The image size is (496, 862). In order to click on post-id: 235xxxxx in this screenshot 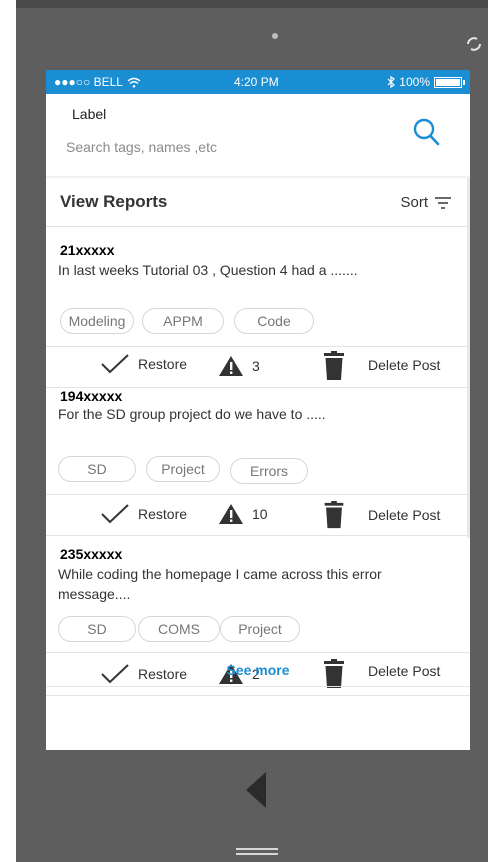, I will do `click(91, 554)`.